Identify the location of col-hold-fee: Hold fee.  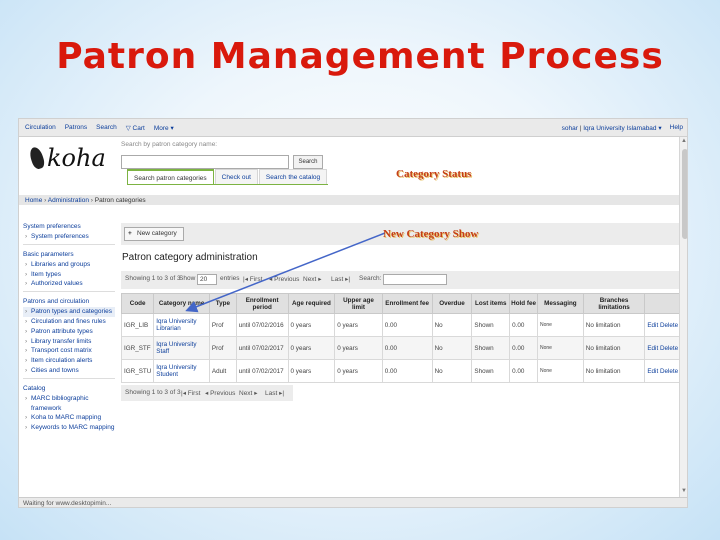
(523, 303).